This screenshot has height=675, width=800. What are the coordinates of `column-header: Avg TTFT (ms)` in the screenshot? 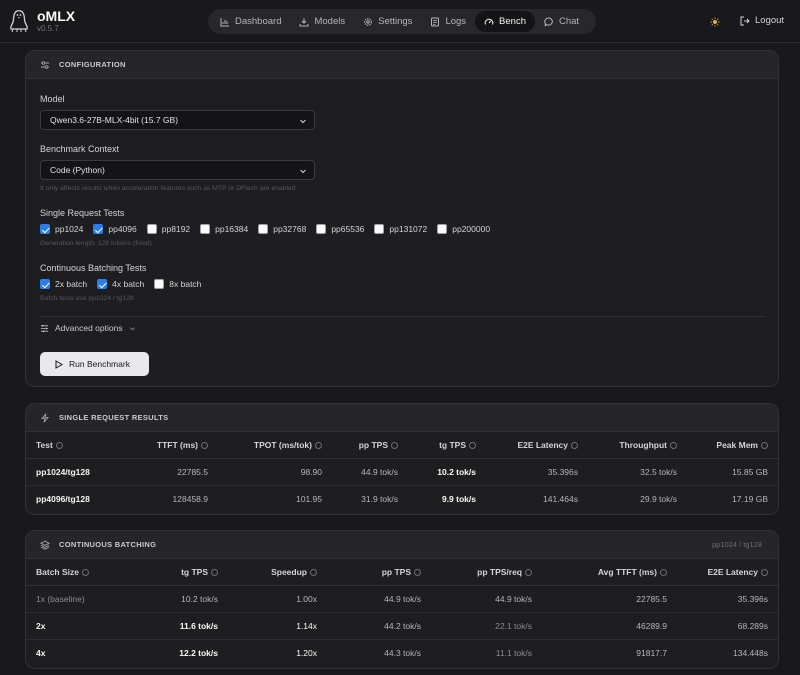 It's located at (599, 572).